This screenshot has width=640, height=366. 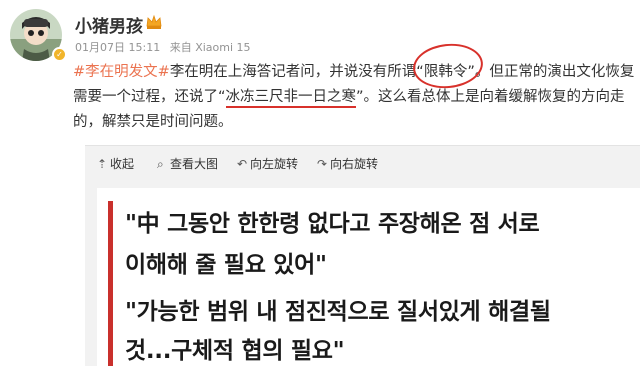 What do you see at coordinates (347, 163) in the screenshot?
I see `rotate-right-button: ↷ 向右旋转` at bounding box center [347, 163].